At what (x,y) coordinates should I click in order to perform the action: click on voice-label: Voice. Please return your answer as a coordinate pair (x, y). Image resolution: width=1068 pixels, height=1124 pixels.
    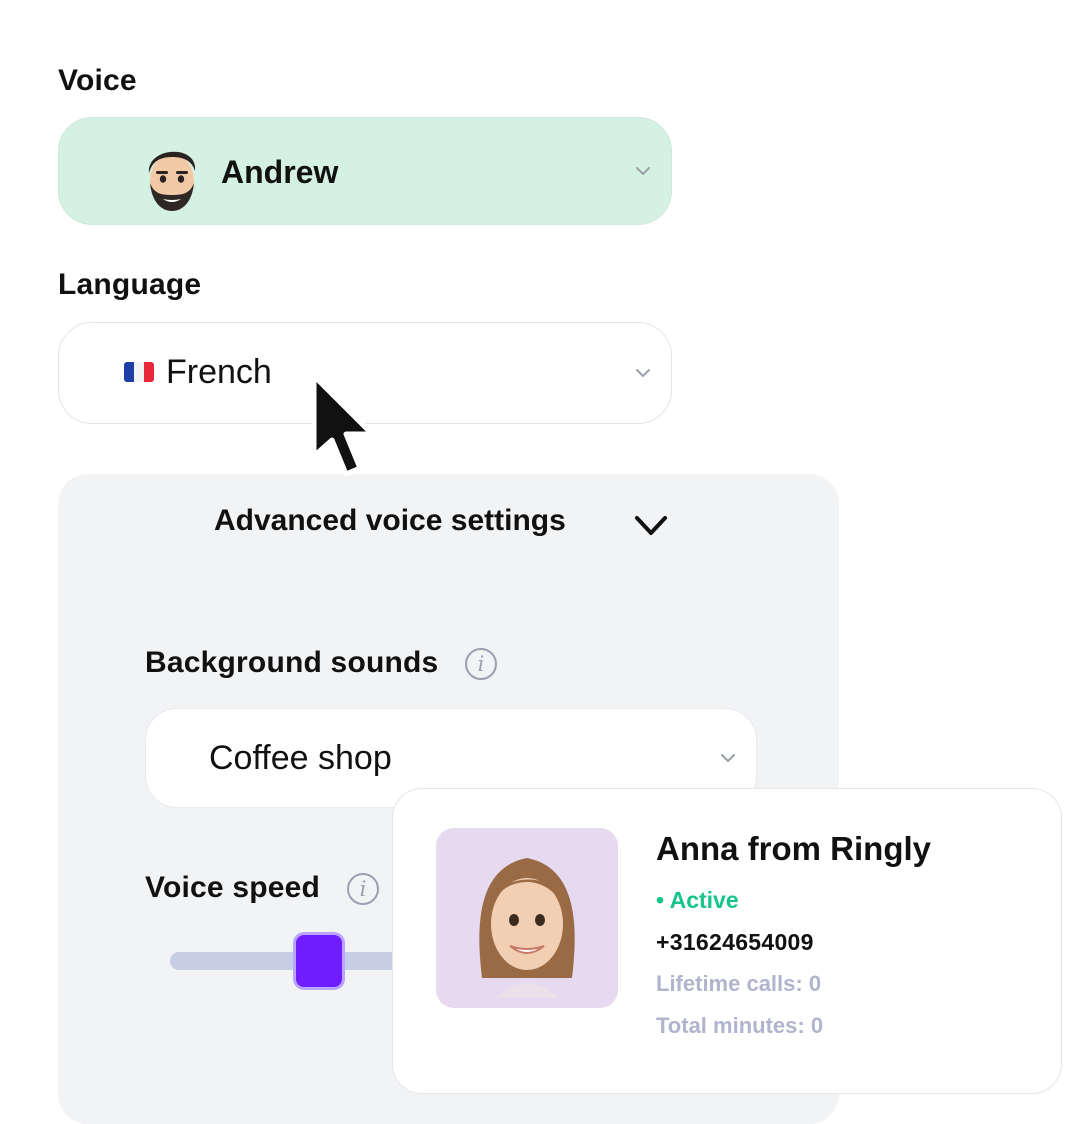
    Looking at the image, I should click on (97, 80).